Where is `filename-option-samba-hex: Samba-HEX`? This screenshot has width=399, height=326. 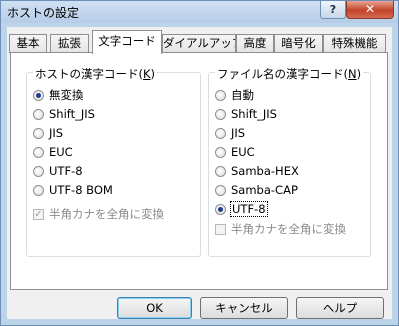 filename-option-samba-hex: Samba-HEX is located at coordinates (257, 171).